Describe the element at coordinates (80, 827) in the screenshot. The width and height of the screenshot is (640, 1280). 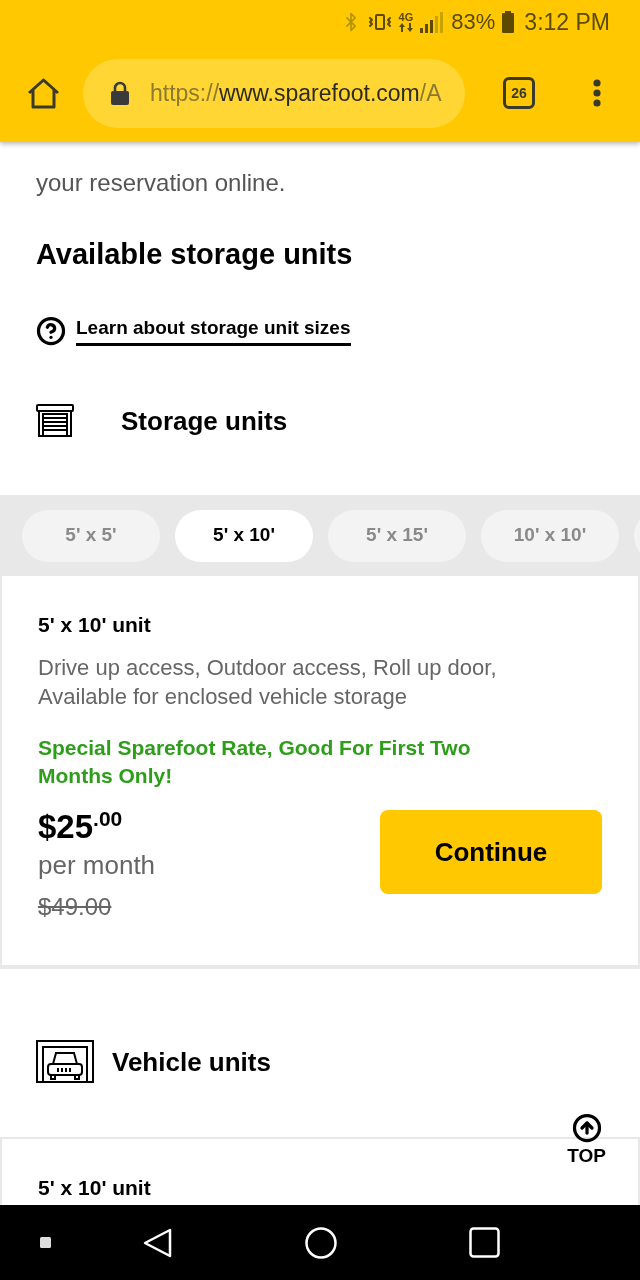
I see `price-text: $25$^{.00}$` at that location.